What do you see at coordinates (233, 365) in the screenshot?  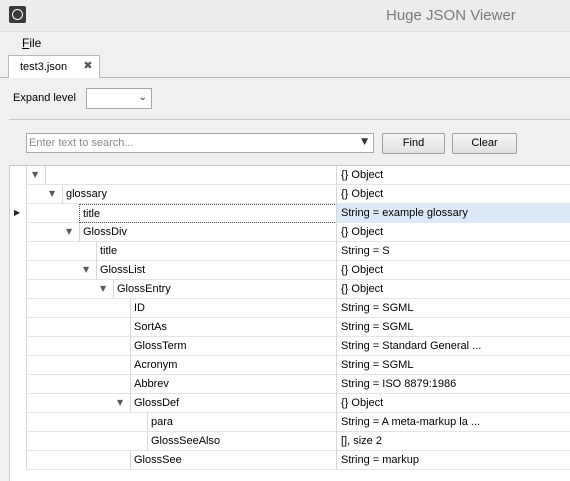 I see `tree-key: Acronym` at bounding box center [233, 365].